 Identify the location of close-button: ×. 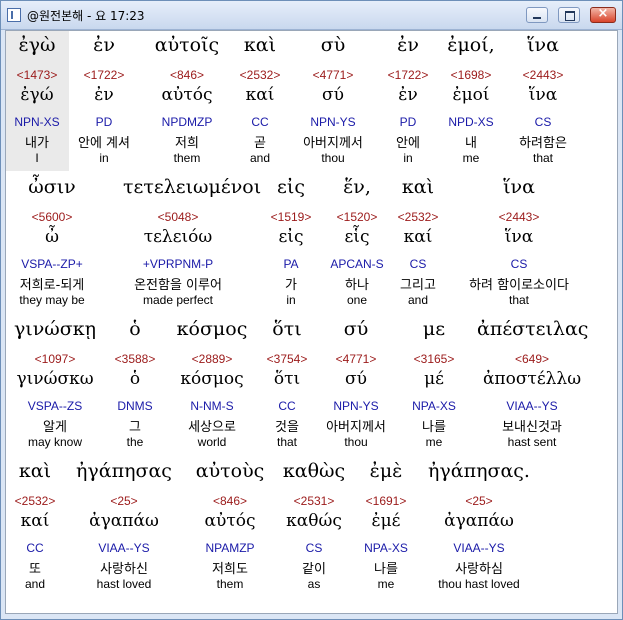
(603, 14).